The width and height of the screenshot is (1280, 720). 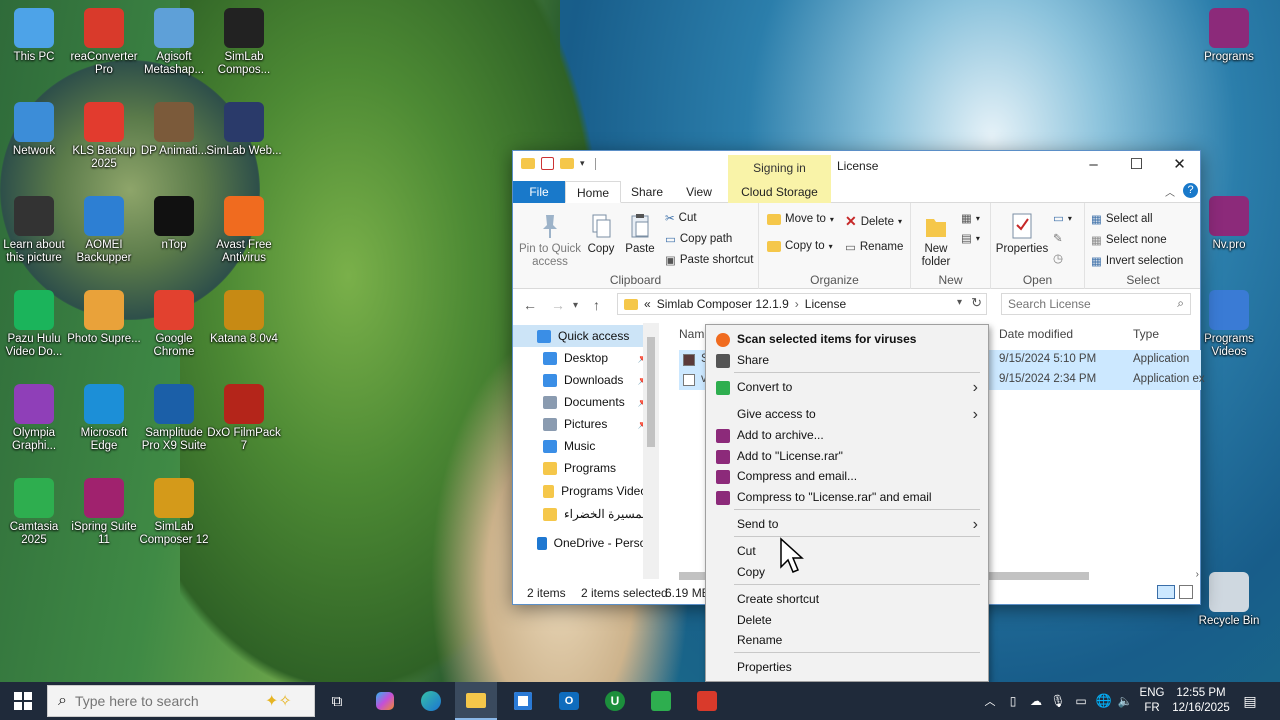 I want to click on copilot-icon, so click(x=385, y=701).